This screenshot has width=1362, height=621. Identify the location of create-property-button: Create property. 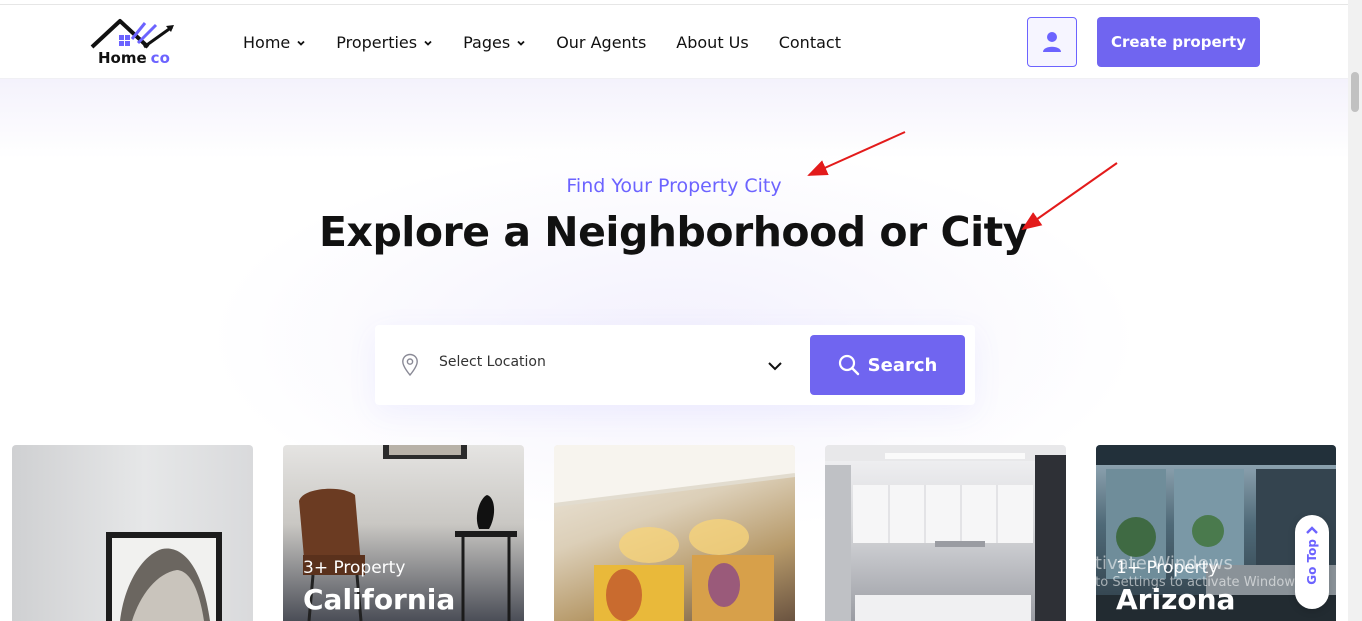
(1178, 42).